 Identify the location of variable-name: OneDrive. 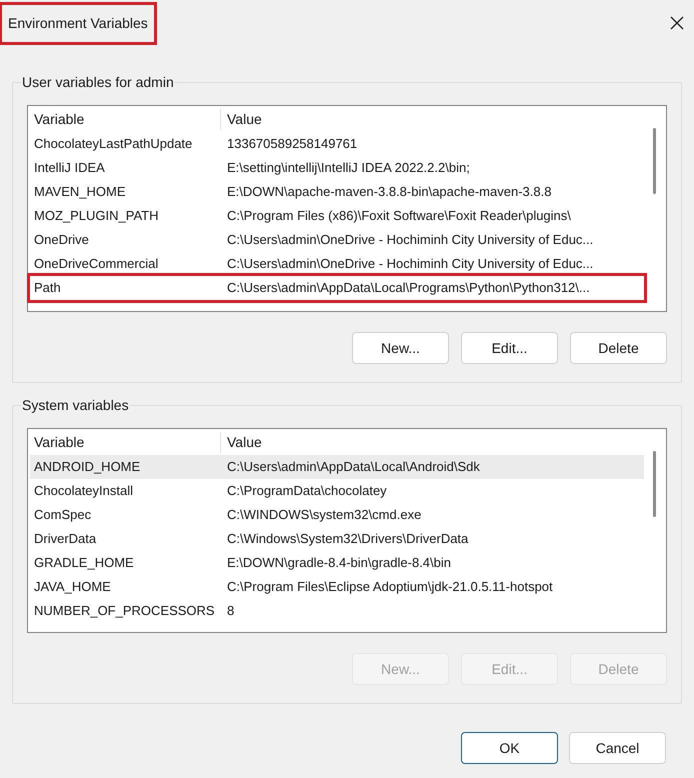
(61, 240).